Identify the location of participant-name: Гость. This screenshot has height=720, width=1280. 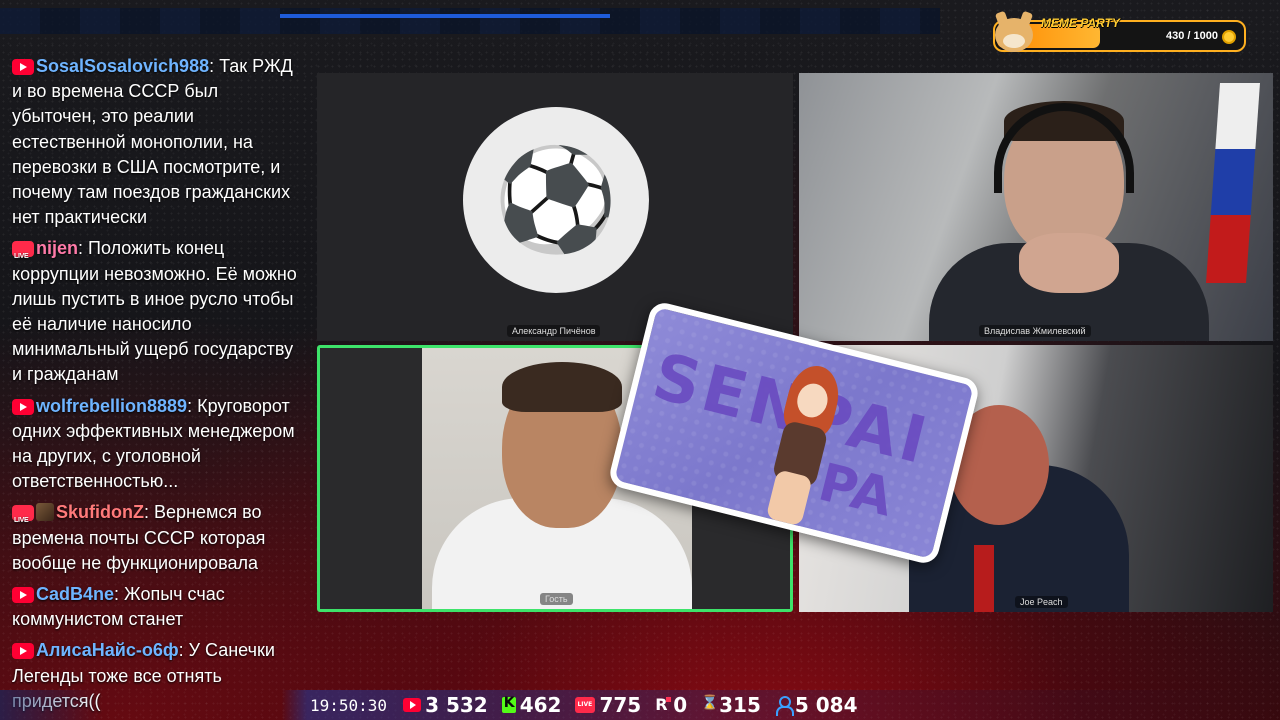
(556, 599).